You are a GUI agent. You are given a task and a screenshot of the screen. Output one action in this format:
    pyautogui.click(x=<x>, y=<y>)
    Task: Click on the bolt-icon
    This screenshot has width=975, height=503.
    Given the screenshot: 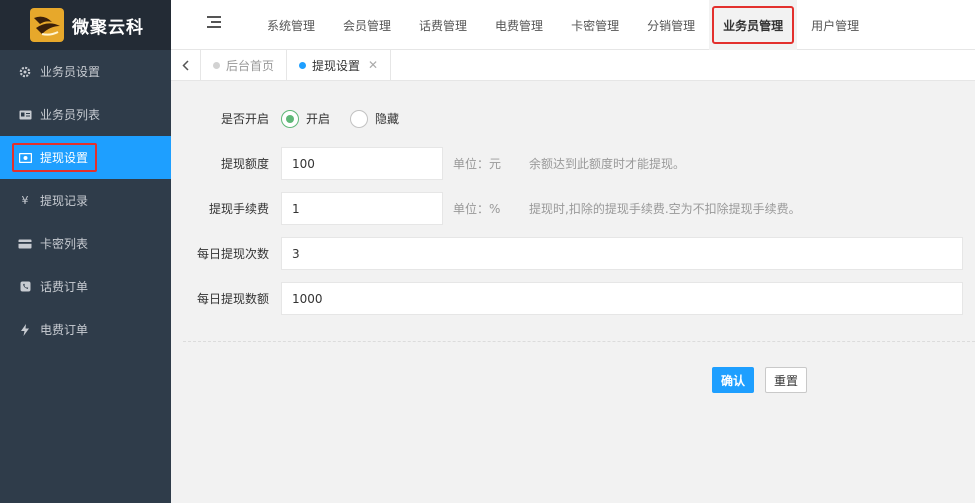 What is the action you would take?
    pyautogui.click(x=25, y=330)
    